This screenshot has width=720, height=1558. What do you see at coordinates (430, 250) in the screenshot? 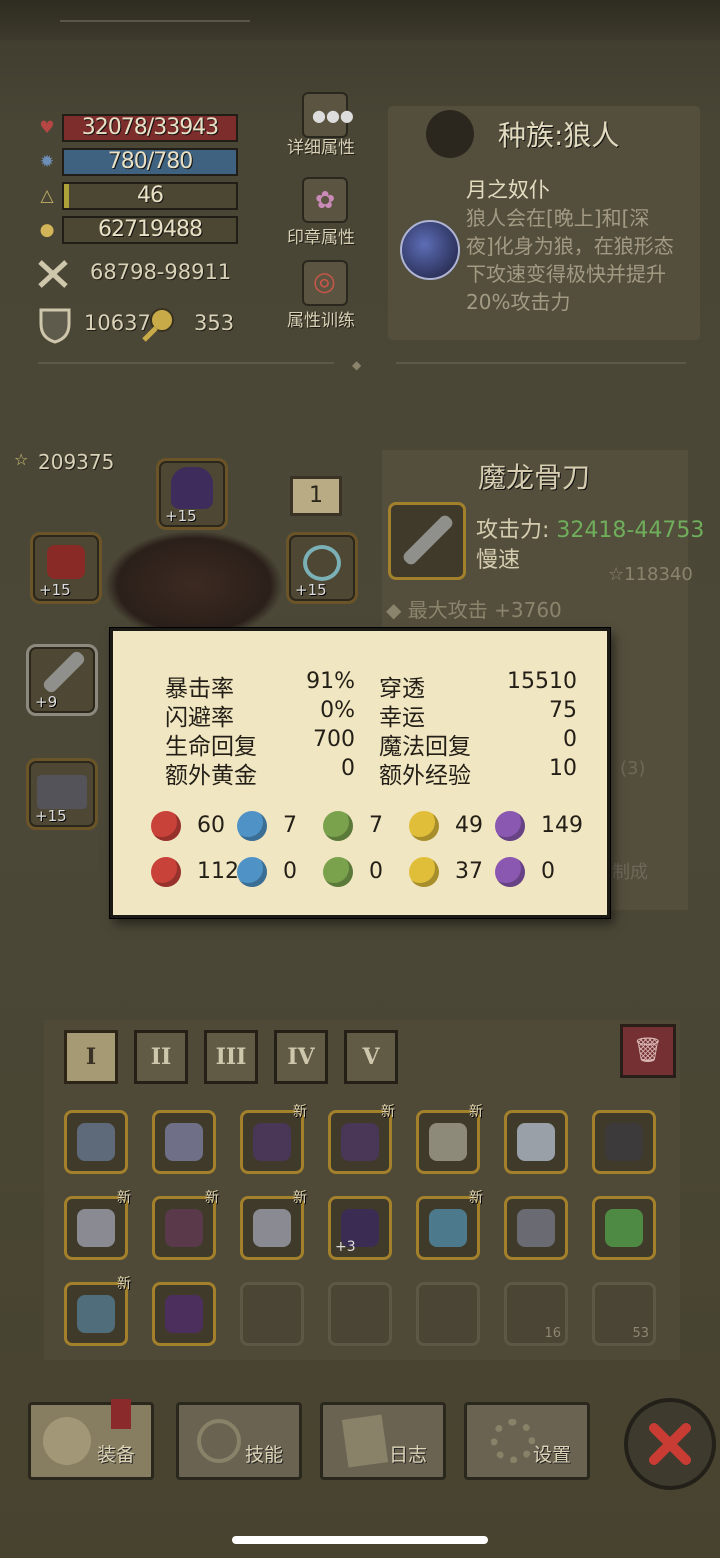
I see `moon-skill-icon` at bounding box center [430, 250].